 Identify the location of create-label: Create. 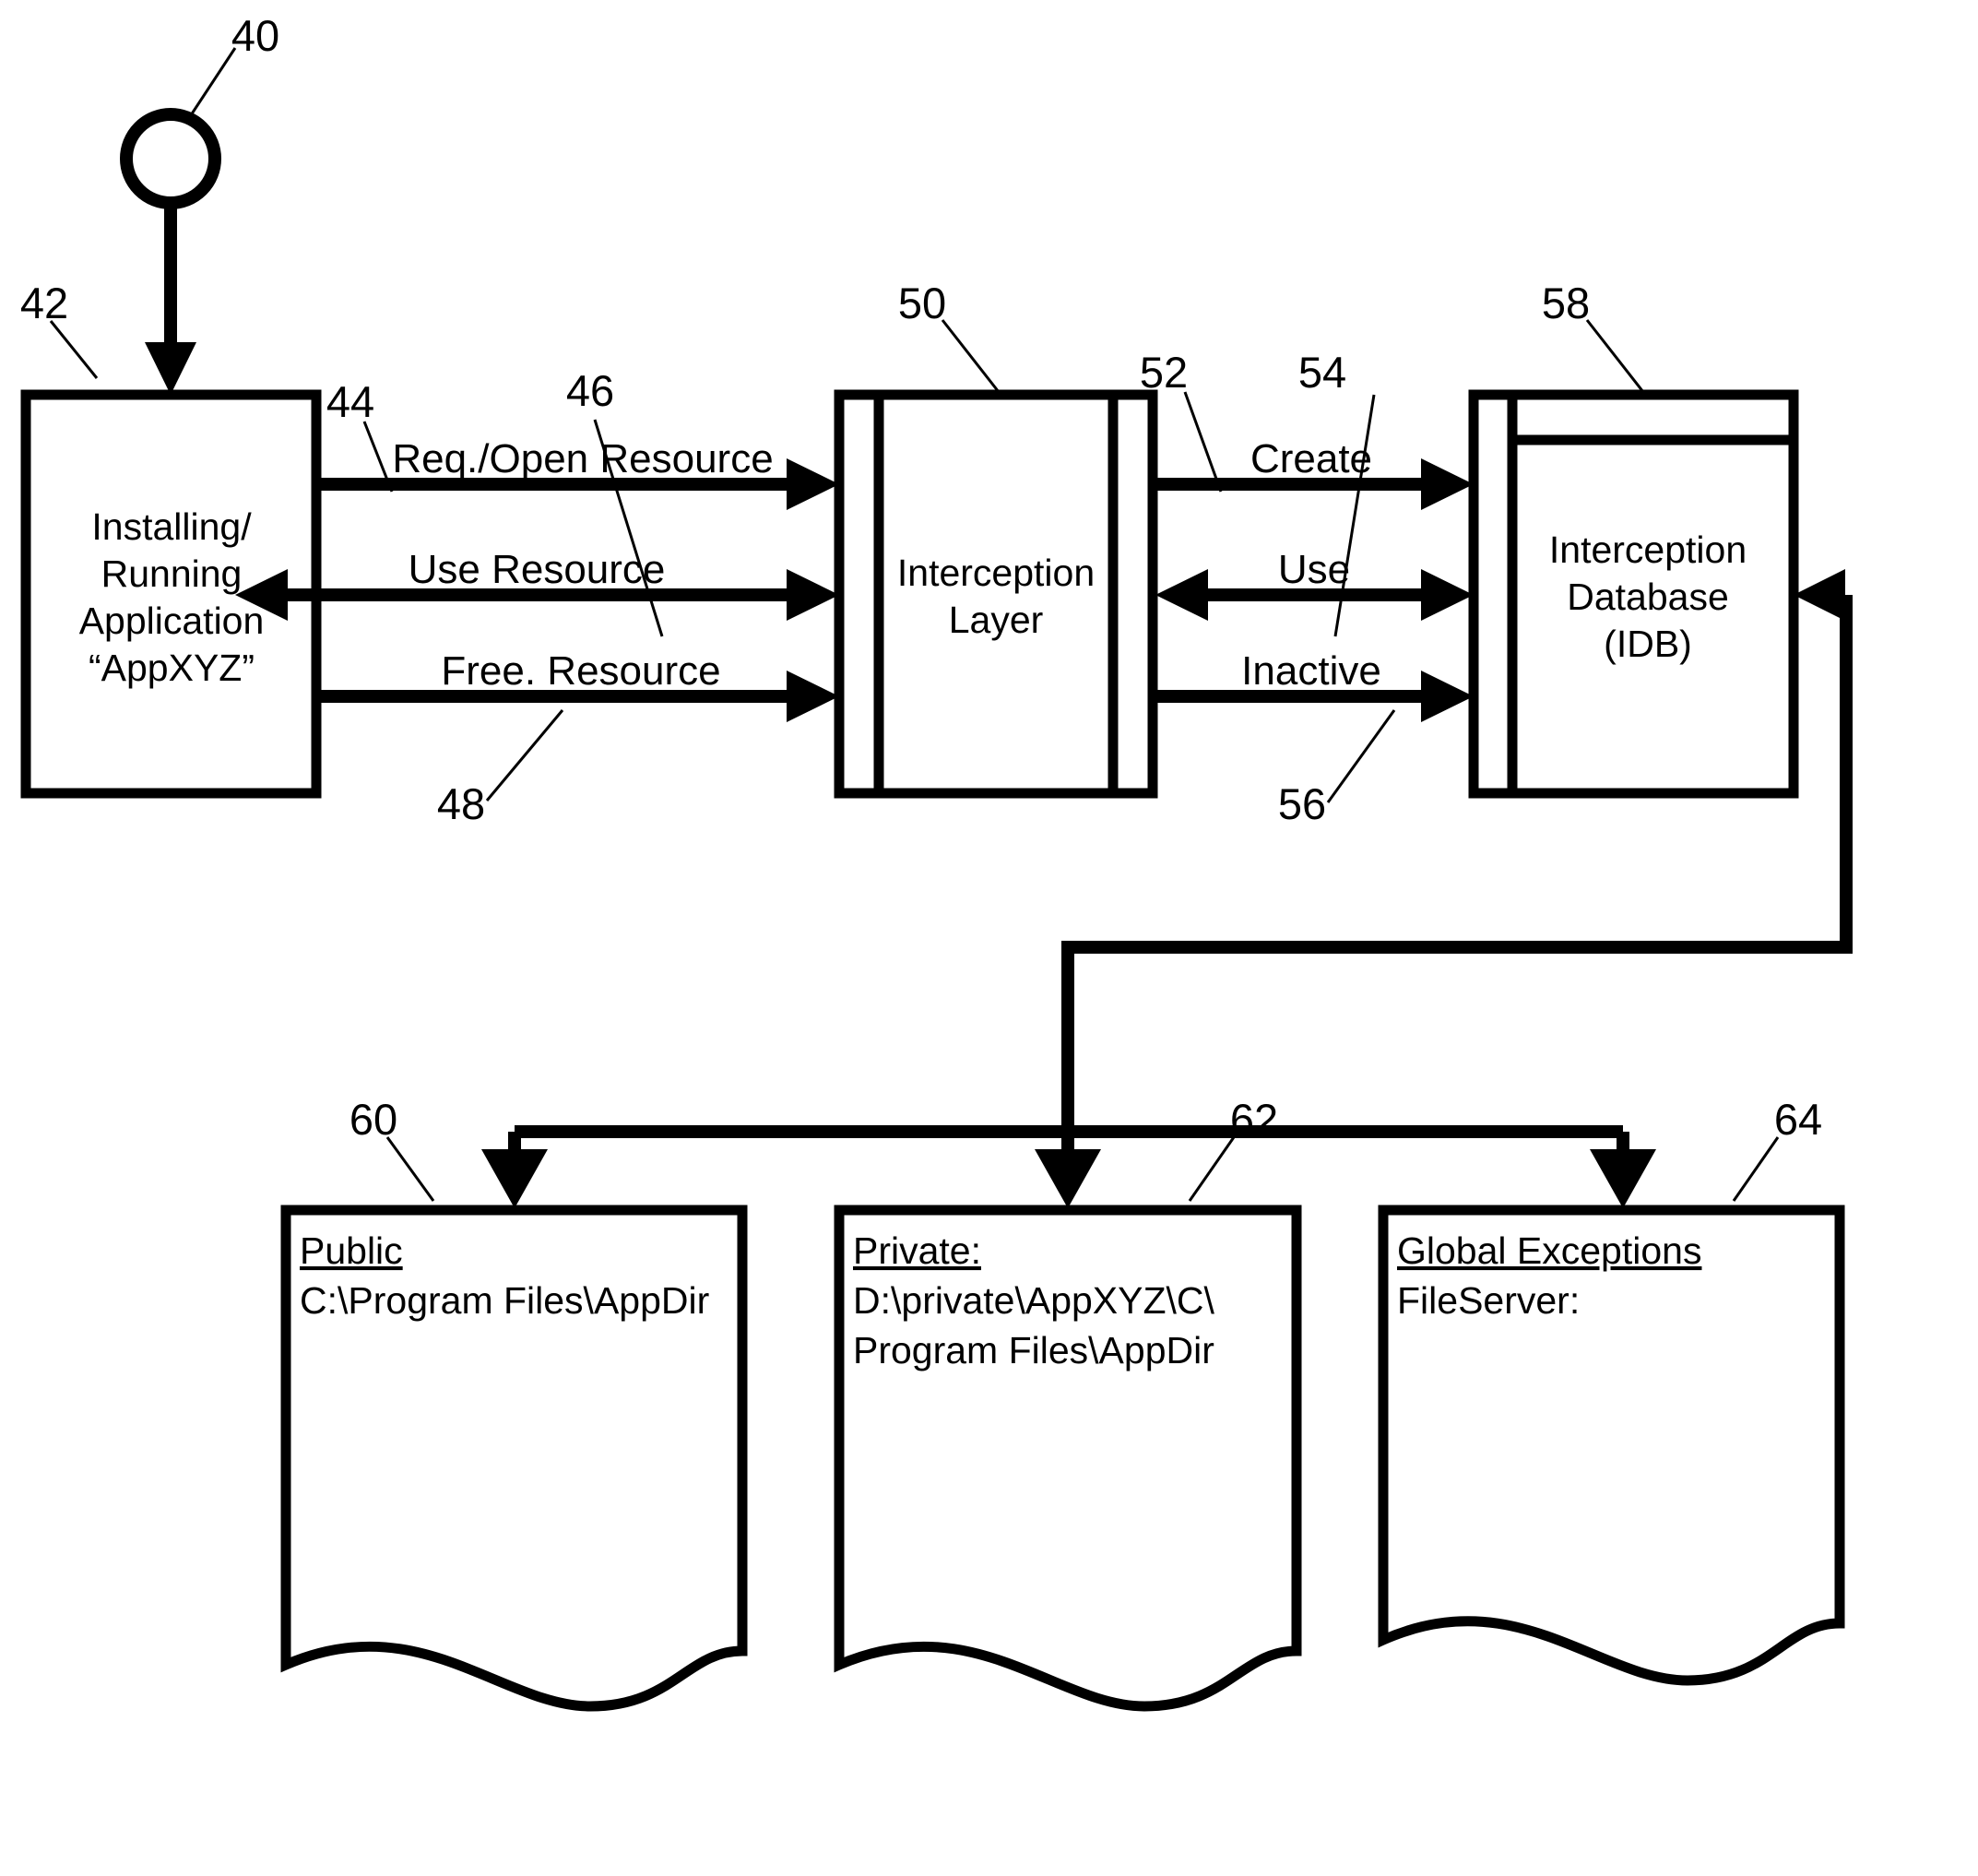
(1311, 459).